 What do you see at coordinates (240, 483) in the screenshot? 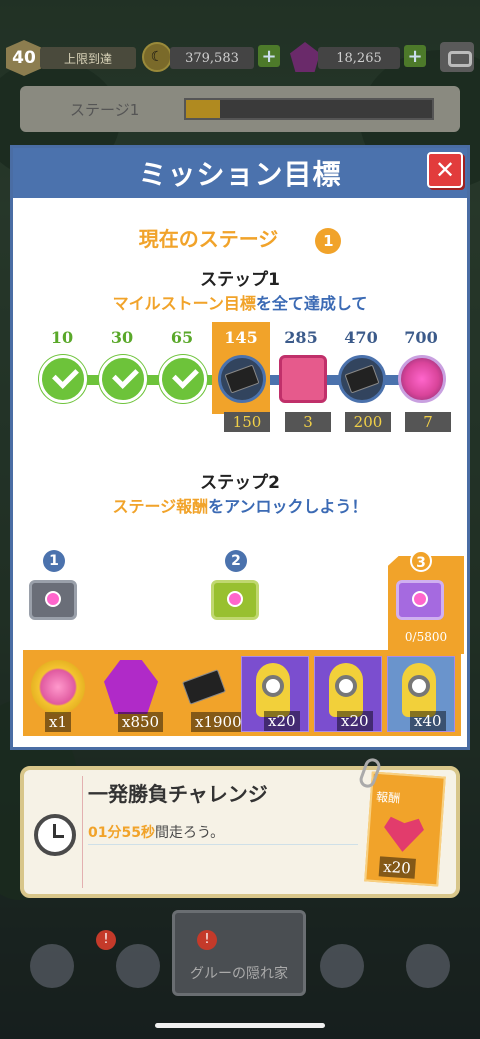
I see `step2-title: ステップ2` at bounding box center [240, 483].